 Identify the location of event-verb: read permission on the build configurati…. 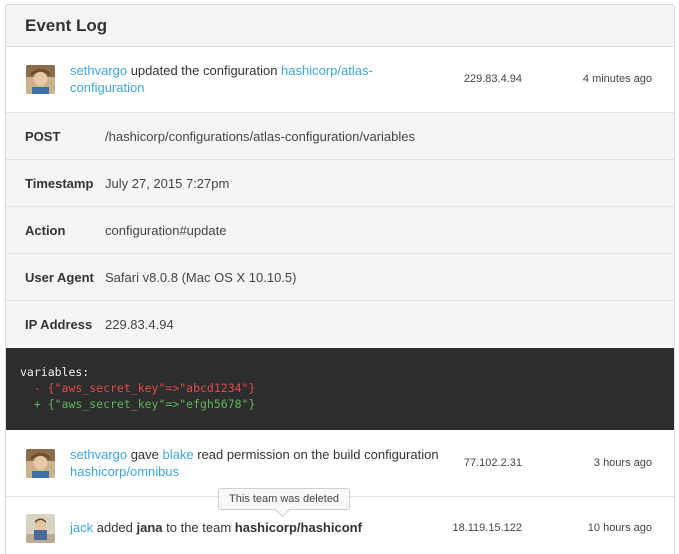
(316, 454).